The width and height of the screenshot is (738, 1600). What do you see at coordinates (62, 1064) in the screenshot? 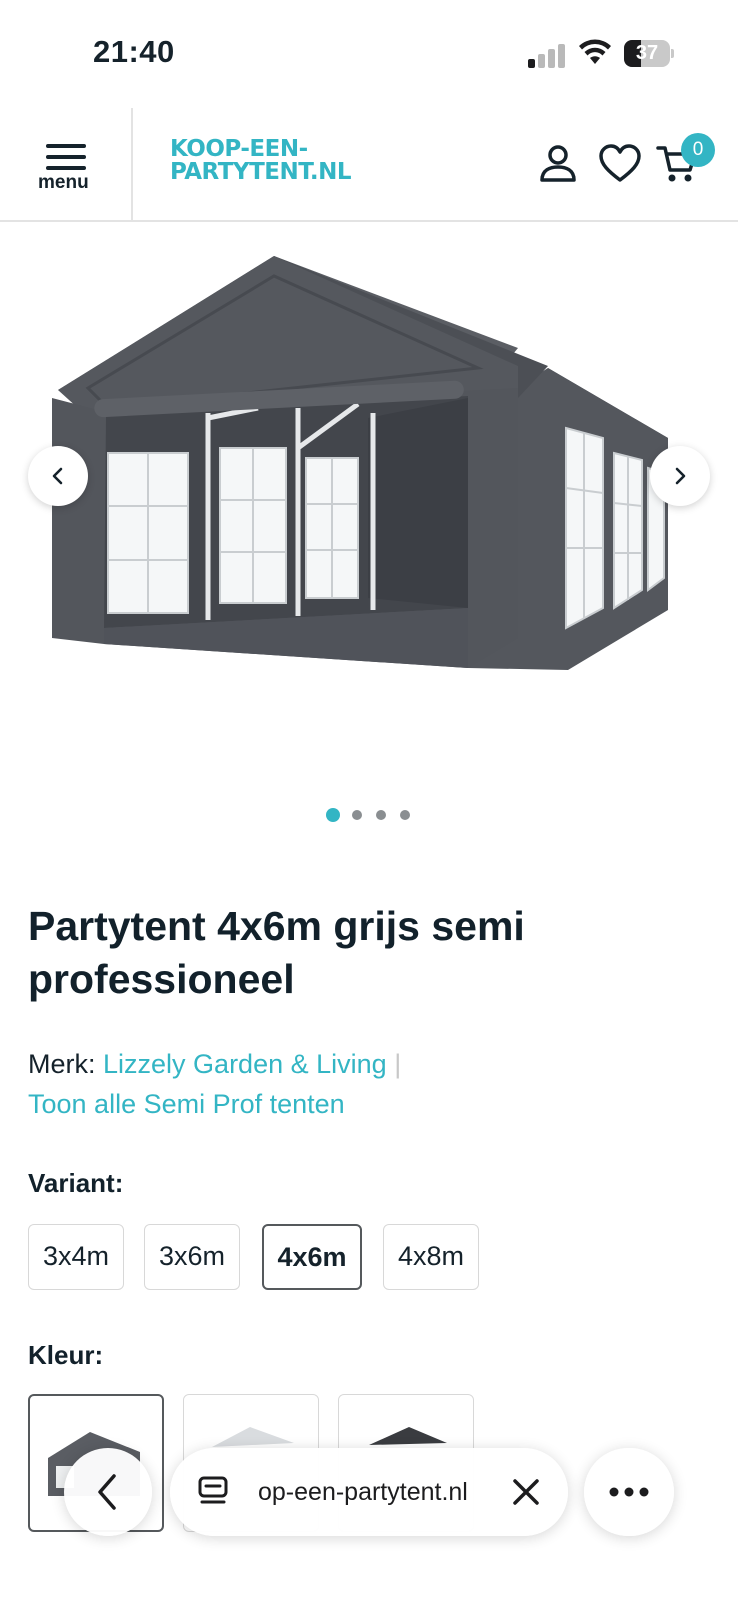
I see `brand-label: Merk:` at bounding box center [62, 1064].